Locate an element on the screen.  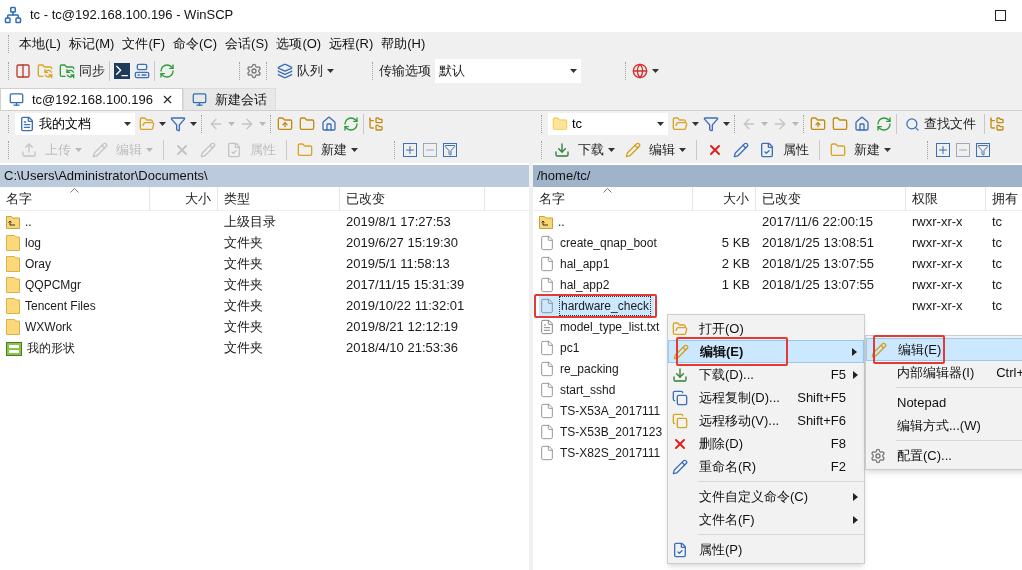
folder-sync-icon is located at coordinates (45, 71).